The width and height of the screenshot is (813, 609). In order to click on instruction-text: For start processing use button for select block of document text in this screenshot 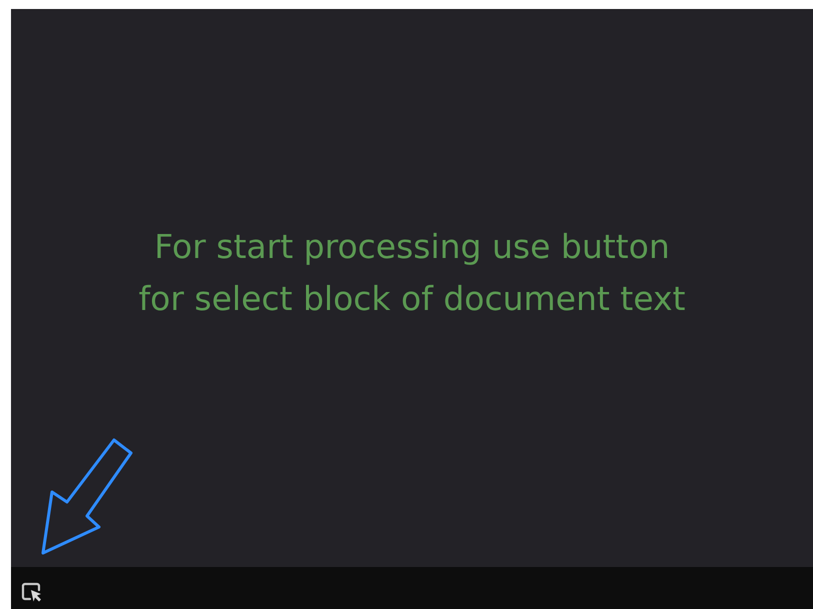, I will do `click(412, 273)`.